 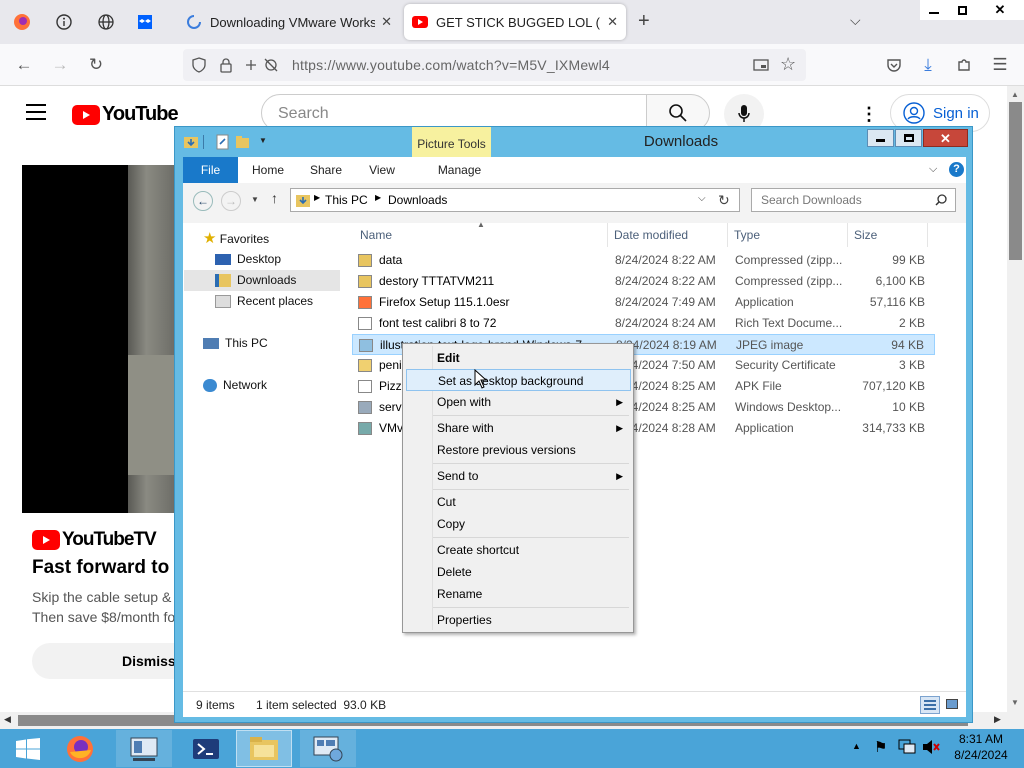 I want to click on scroll-left-icon: ◀, so click(x=7, y=719).